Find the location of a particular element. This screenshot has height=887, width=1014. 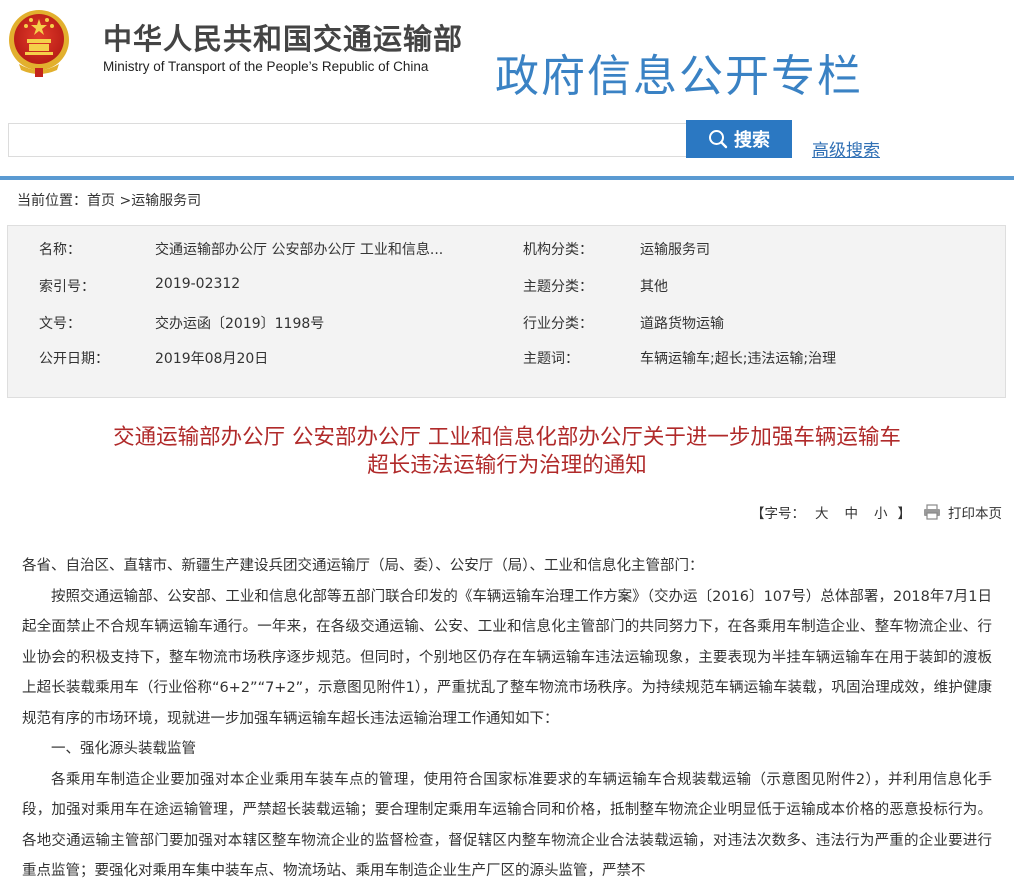

meta-keywords-value: 车辆运输车;超长;违法运输;治理 is located at coordinates (738, 359).